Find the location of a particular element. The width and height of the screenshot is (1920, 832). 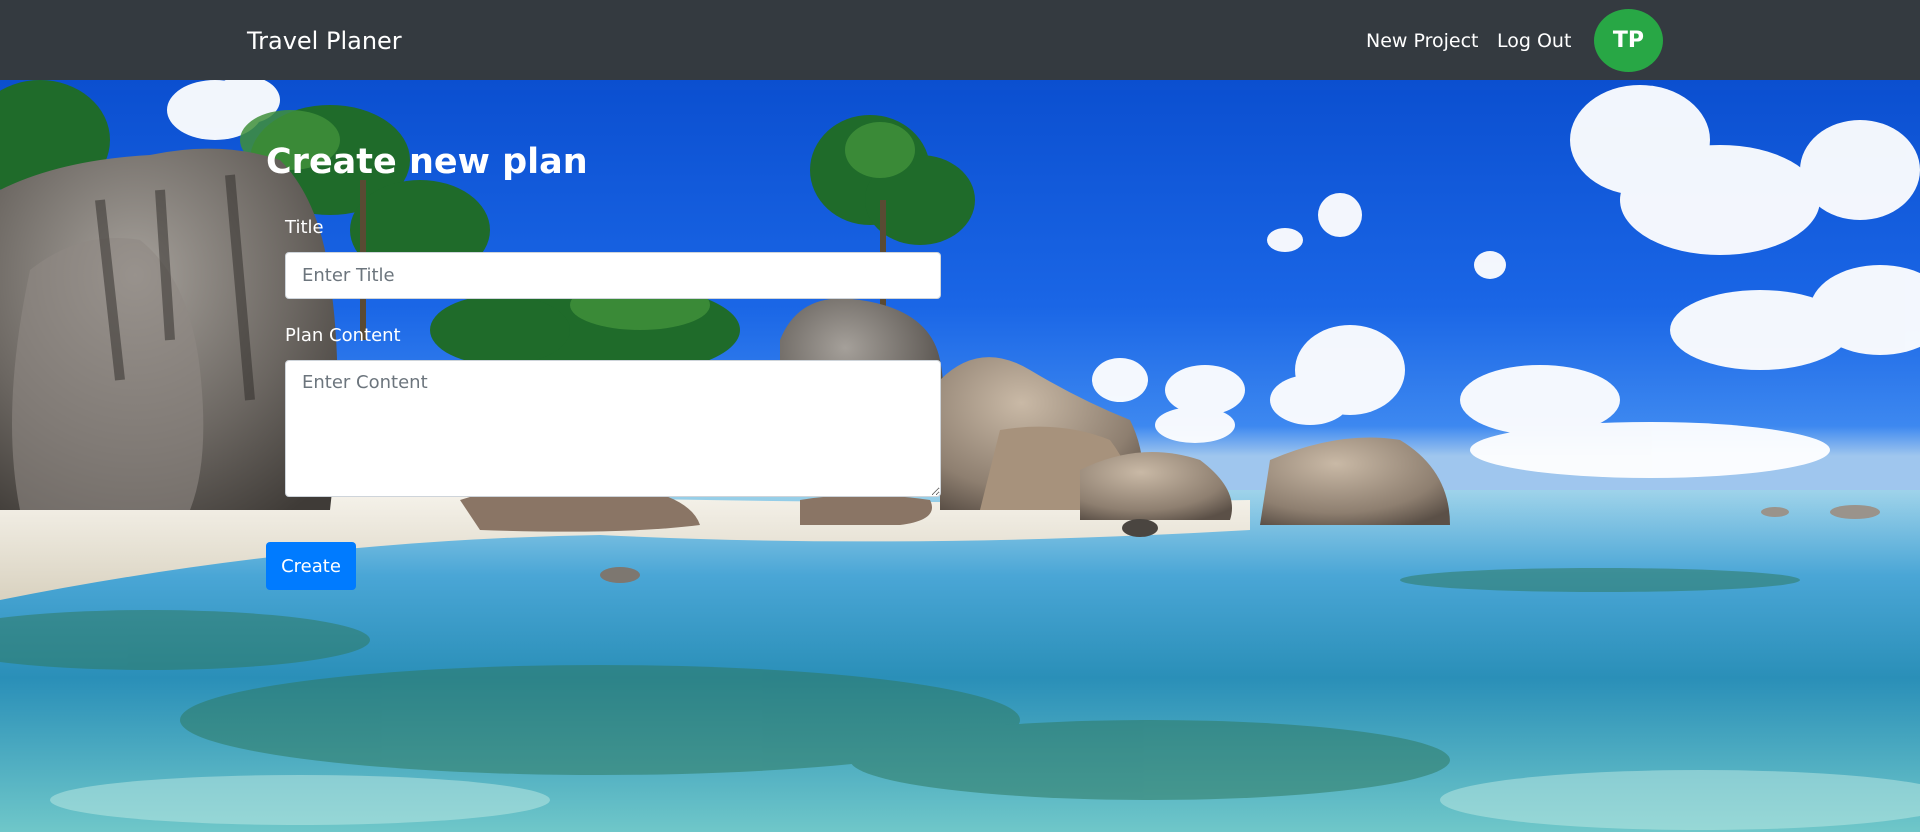

top-navbar: Travel Planer New Project Log Out TP is located at coordinates (960, 40).